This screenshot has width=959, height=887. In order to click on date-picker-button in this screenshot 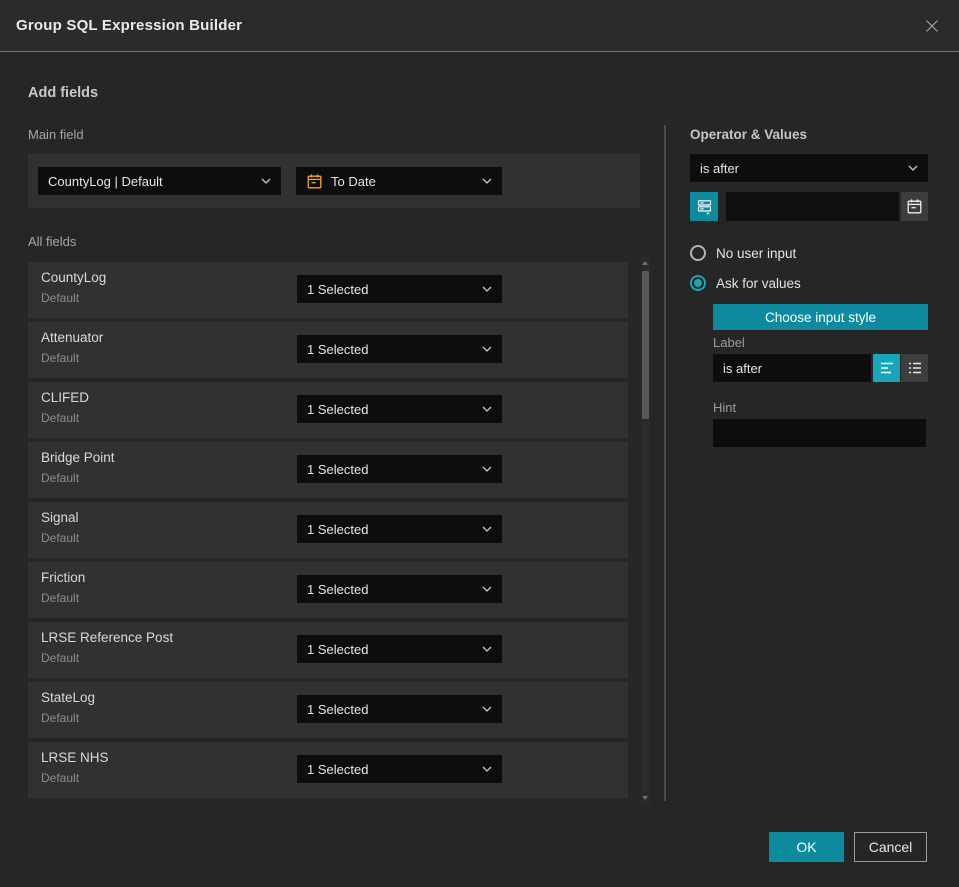, I will do `click(914, 206)`.